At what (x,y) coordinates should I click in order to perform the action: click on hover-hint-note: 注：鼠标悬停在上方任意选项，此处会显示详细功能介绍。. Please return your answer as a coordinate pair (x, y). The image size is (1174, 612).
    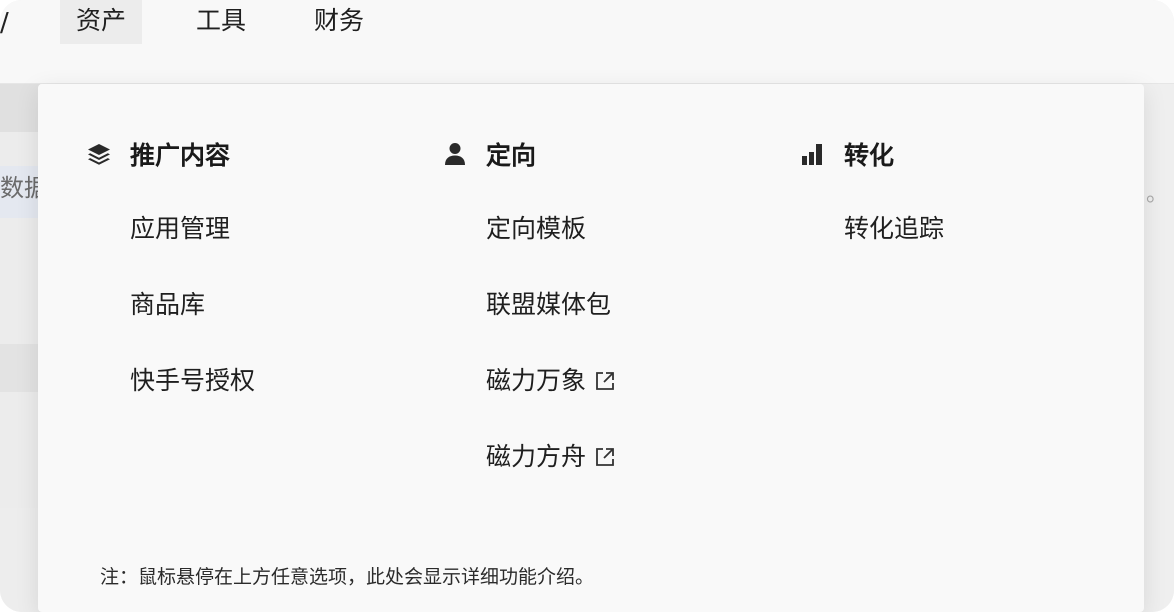
    Looking at the image, I should click on (347, 577).